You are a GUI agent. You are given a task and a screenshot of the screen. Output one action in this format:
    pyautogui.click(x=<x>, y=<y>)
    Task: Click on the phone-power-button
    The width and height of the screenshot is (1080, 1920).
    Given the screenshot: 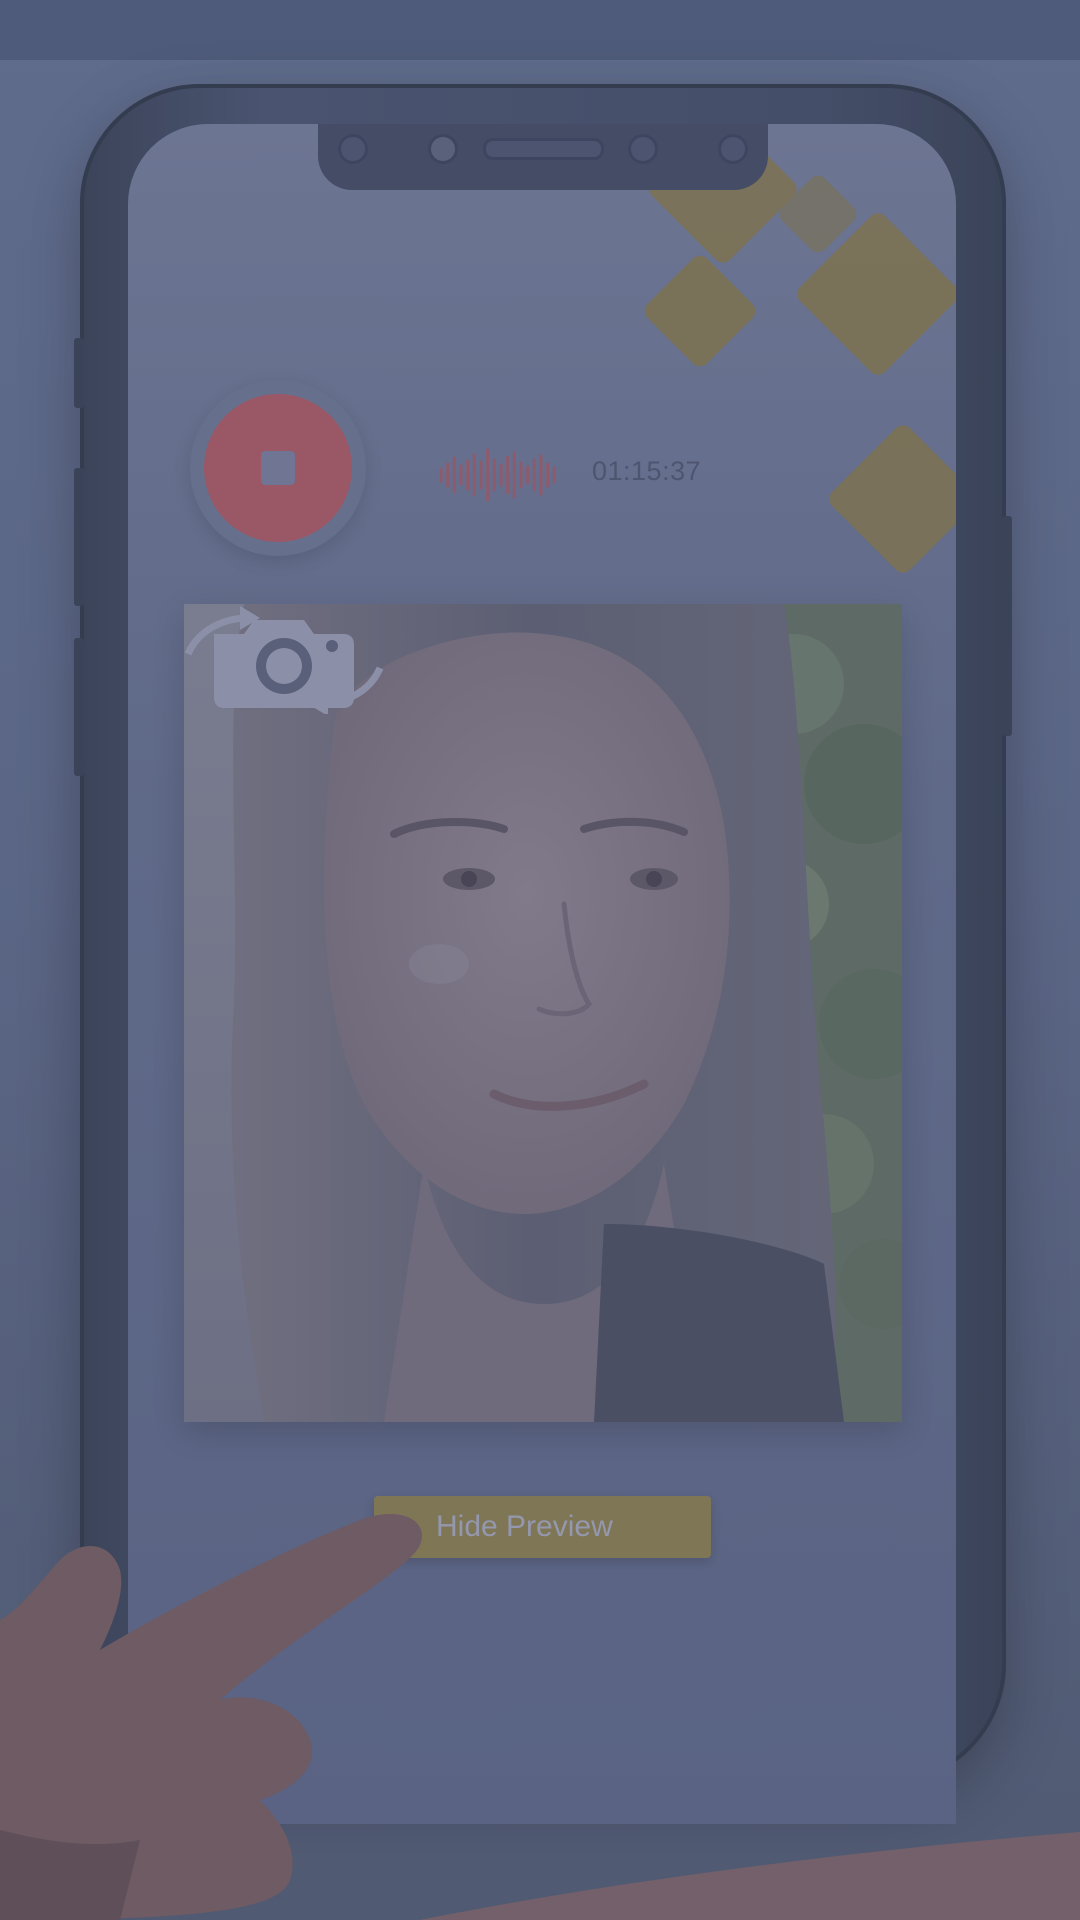 What is the action you would take?
    pyautogui.click(x=1007, y=626)
    